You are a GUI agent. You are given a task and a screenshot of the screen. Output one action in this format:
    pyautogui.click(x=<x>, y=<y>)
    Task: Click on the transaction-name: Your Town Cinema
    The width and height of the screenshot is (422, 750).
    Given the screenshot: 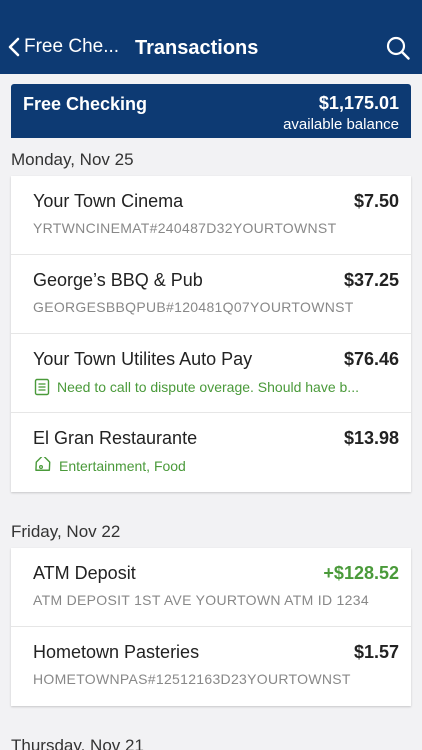 What is the action you would take?
    pyautogui.click(x=108, y=201)
    